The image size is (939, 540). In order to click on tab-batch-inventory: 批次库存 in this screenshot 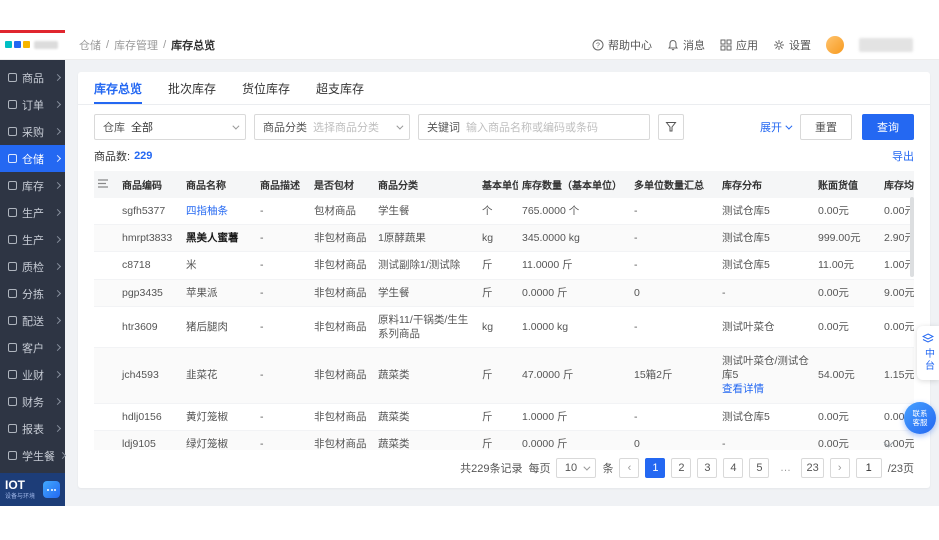, I will do `click(192, 88)`.